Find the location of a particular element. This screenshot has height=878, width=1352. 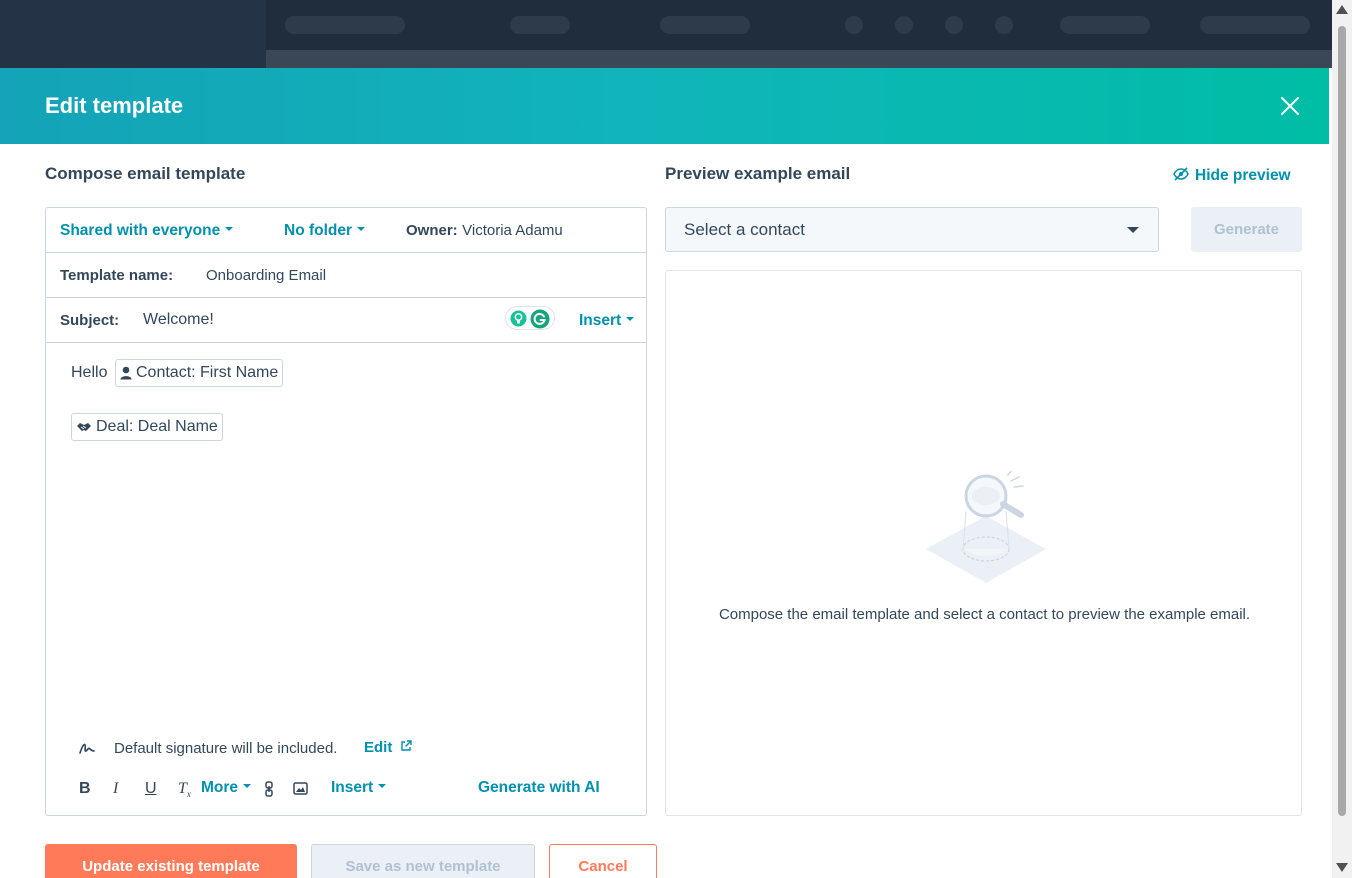

italic-icon: I is located at coordinates (115, 789).